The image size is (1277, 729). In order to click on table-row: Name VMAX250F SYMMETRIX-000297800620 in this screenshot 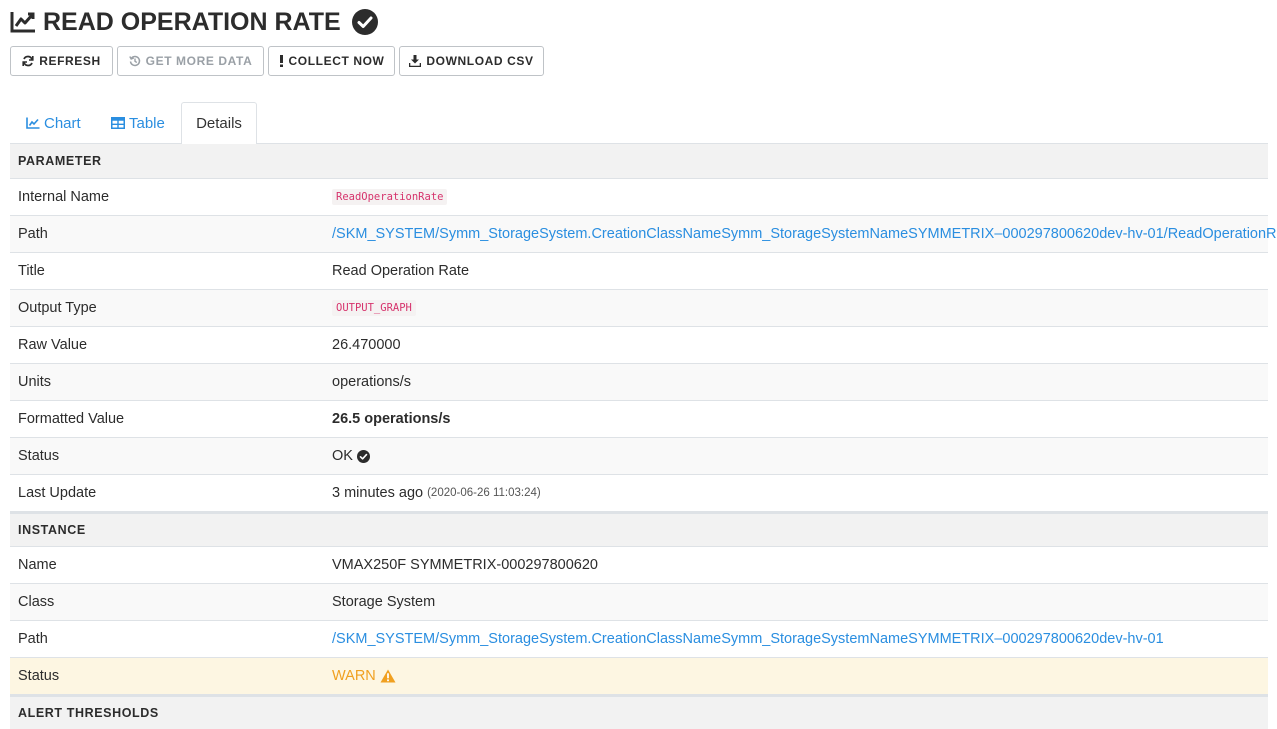, I will do `click(639, 565)`.